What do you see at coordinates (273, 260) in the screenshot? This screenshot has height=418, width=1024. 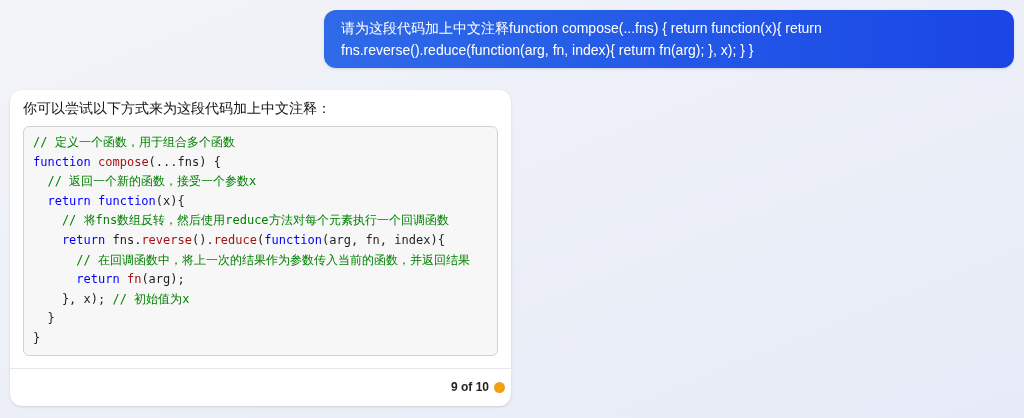 I see `code-line: // 在回调函数中，将上一次的结果作为参数传入当前的函数，并返回结果` at bounding box center [273, 260].